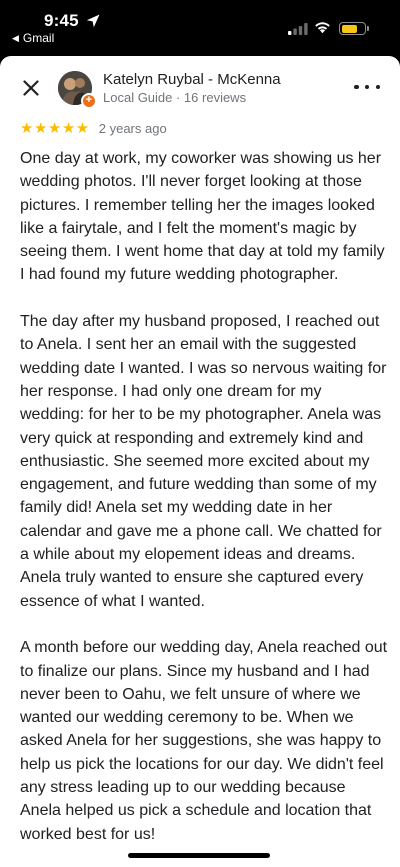  Describe the element at coordinates (93, 128) in the screenshot. I see `rating-row: ★★★★★ 2 years ago` at that location.